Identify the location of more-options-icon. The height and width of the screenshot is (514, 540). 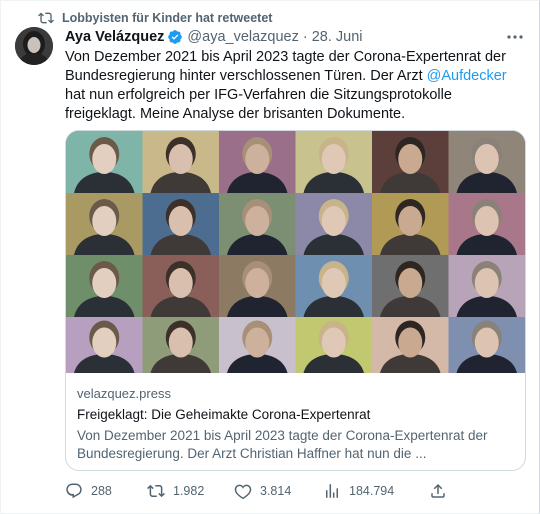
(515, 37).